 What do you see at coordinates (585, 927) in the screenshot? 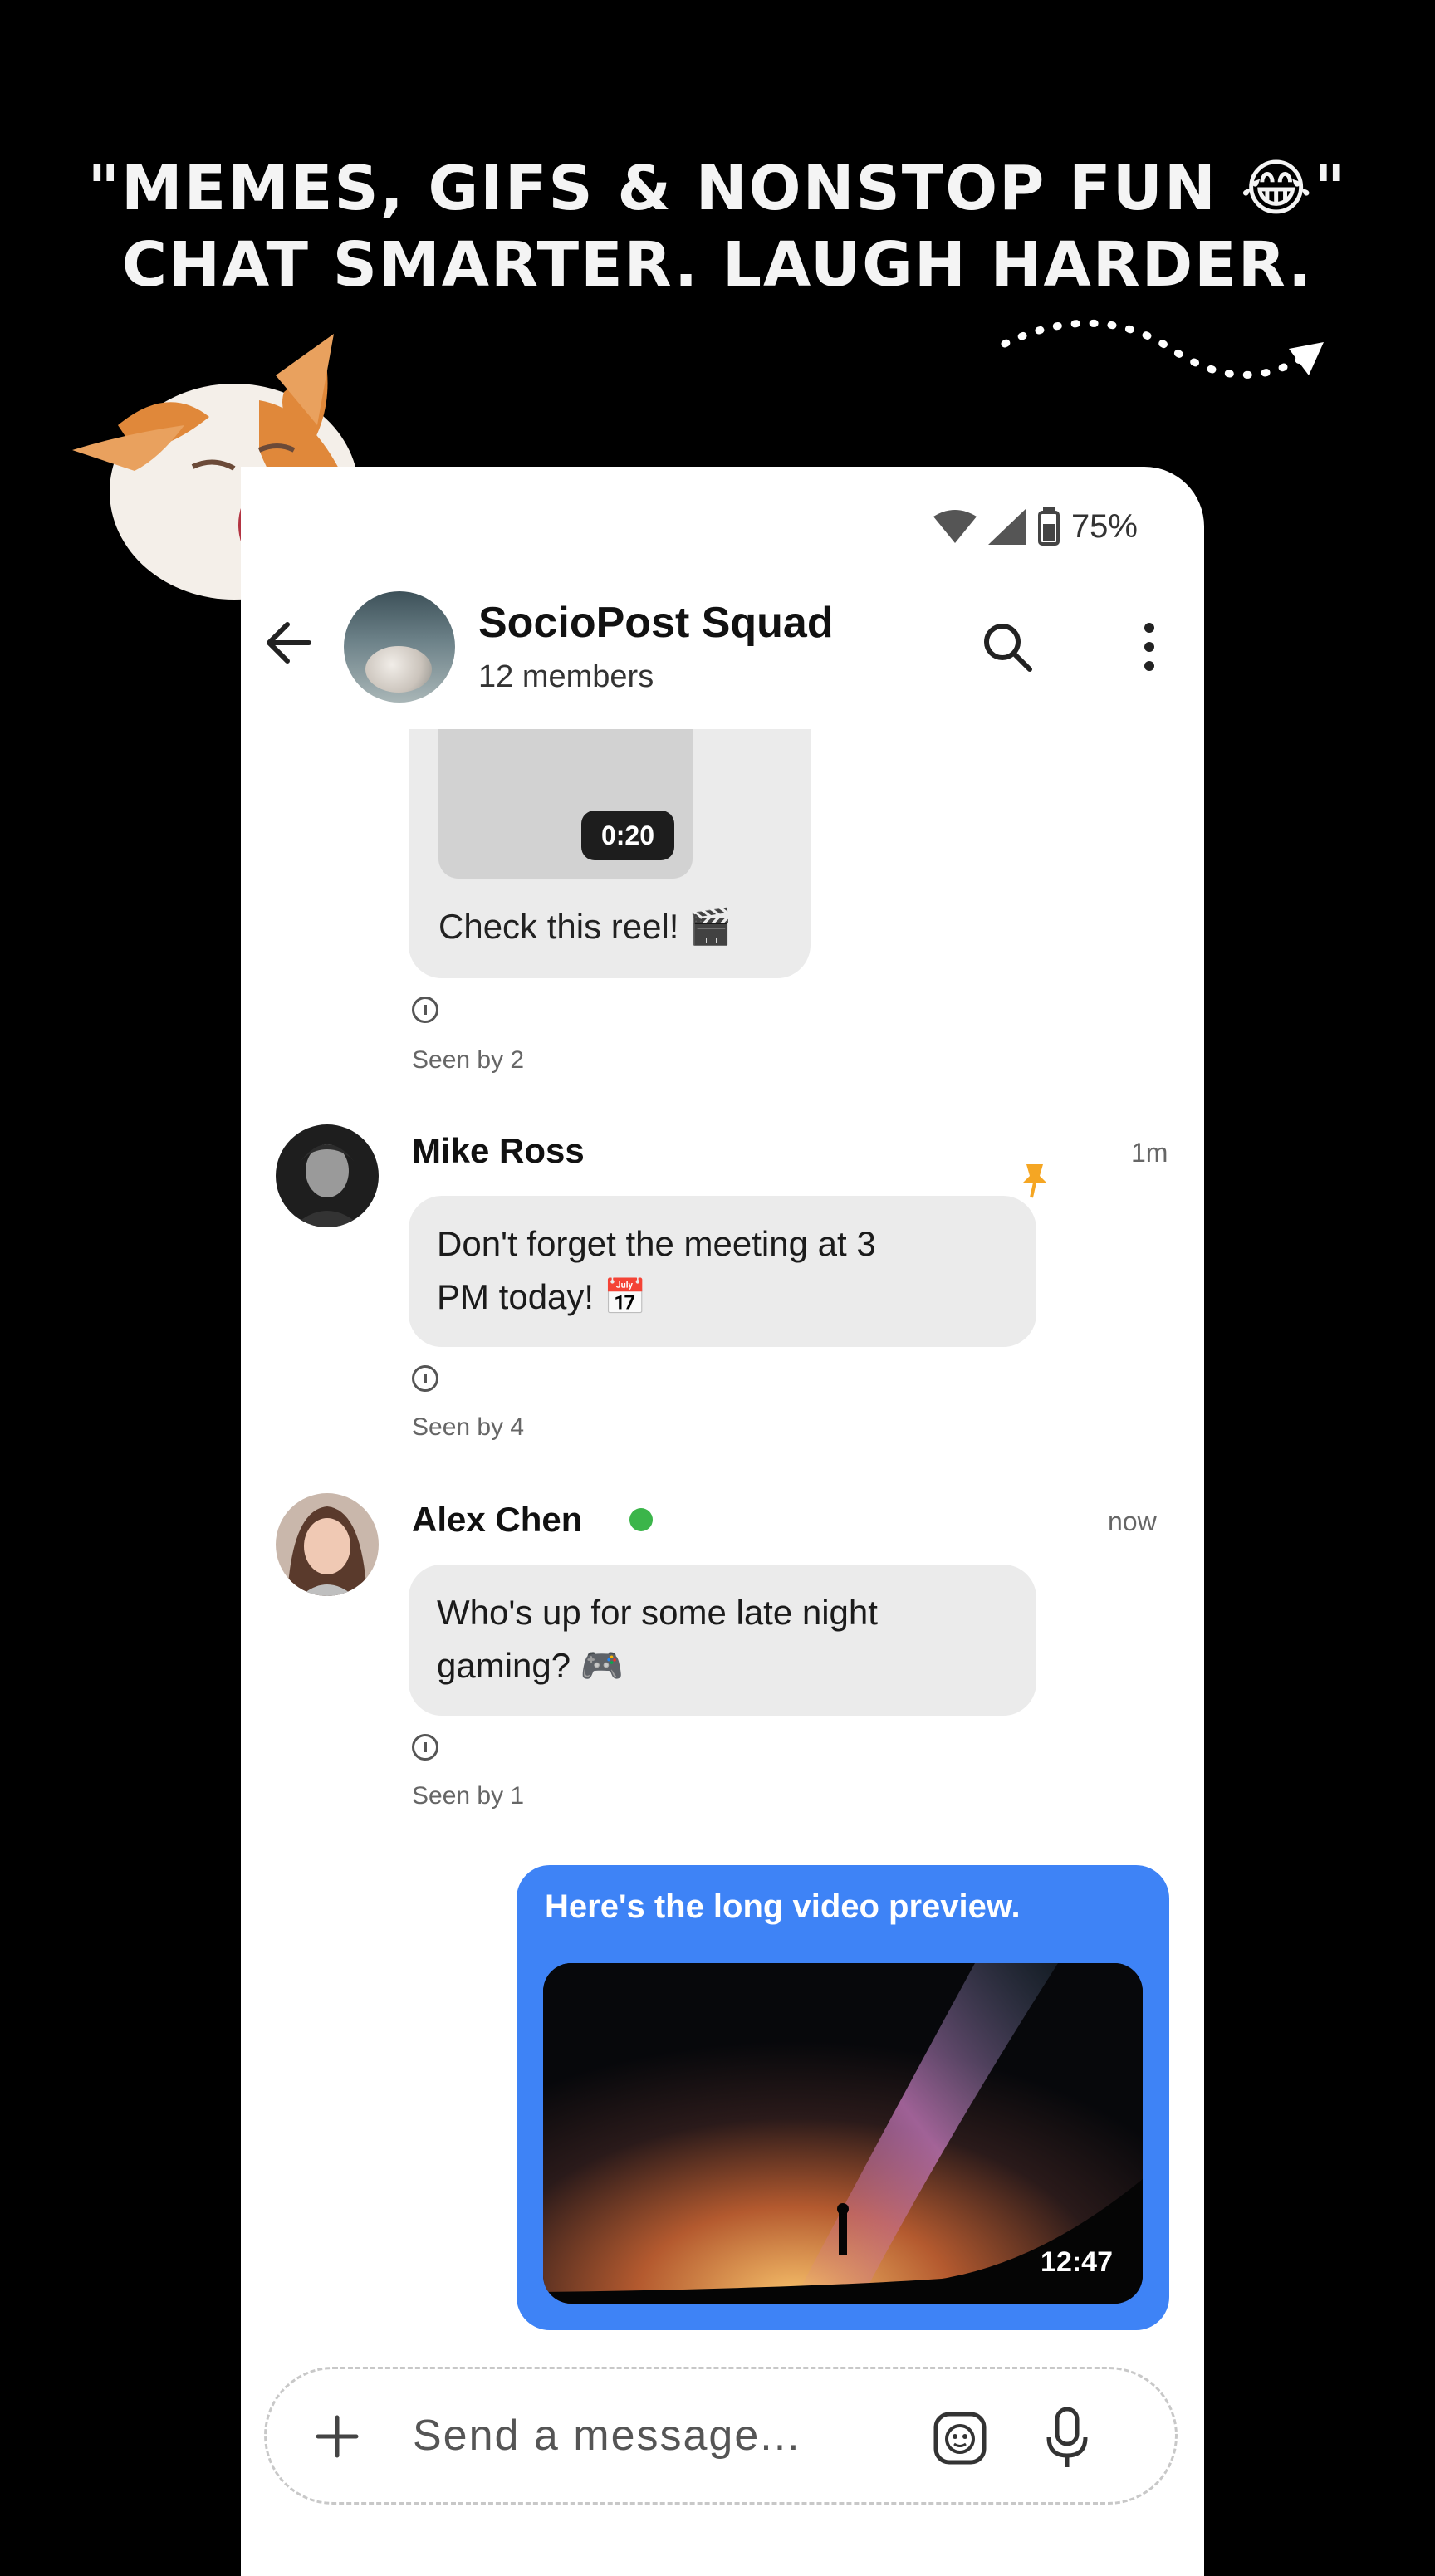
I see `video-caption: Check this reel! 🎬` at bounding box center [585, 927].